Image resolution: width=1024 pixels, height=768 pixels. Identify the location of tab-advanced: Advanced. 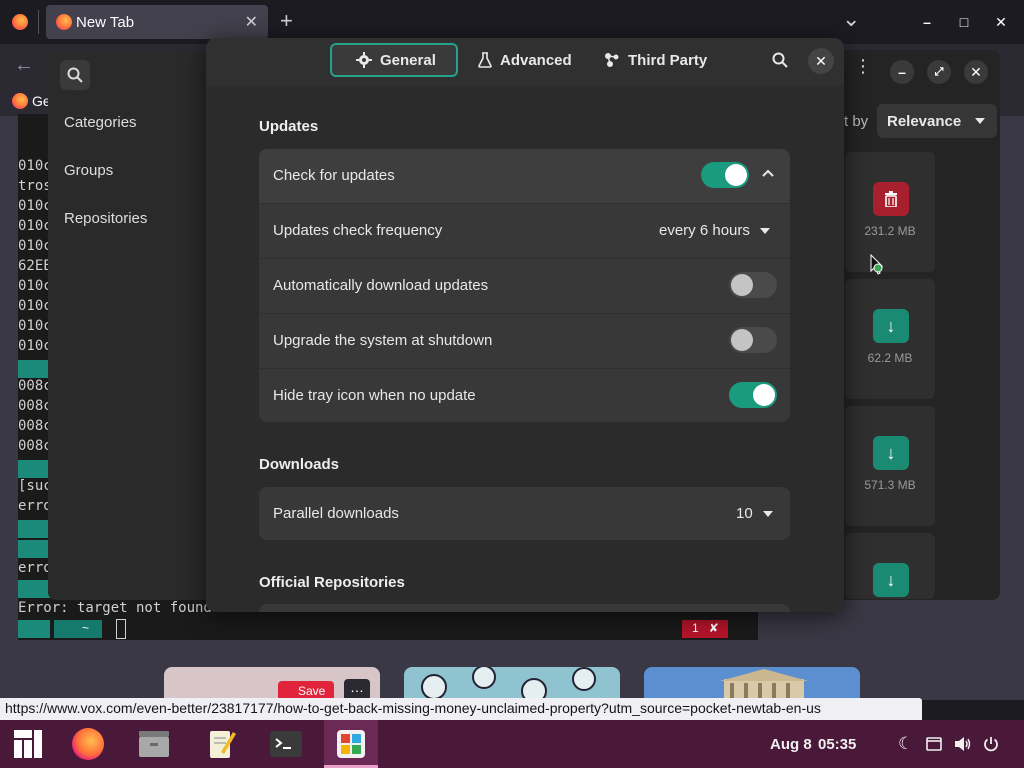
(525, 60).